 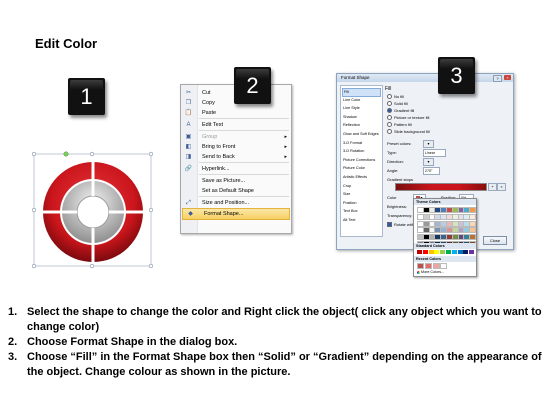 What do you see at coordinates (497, 78) in the screenshot?
I see `help-button: ?` at bounding box center [497, 78].